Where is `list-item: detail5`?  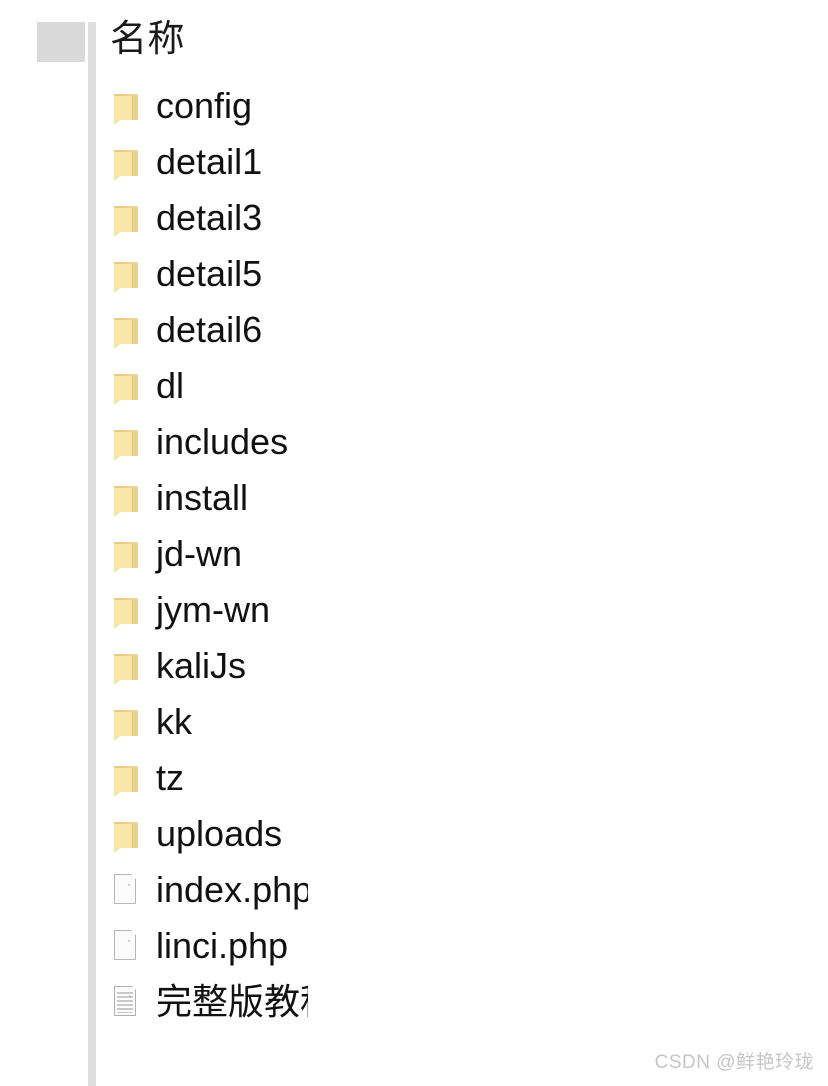 list-item: detail5 is located at coordinates (210, 274).